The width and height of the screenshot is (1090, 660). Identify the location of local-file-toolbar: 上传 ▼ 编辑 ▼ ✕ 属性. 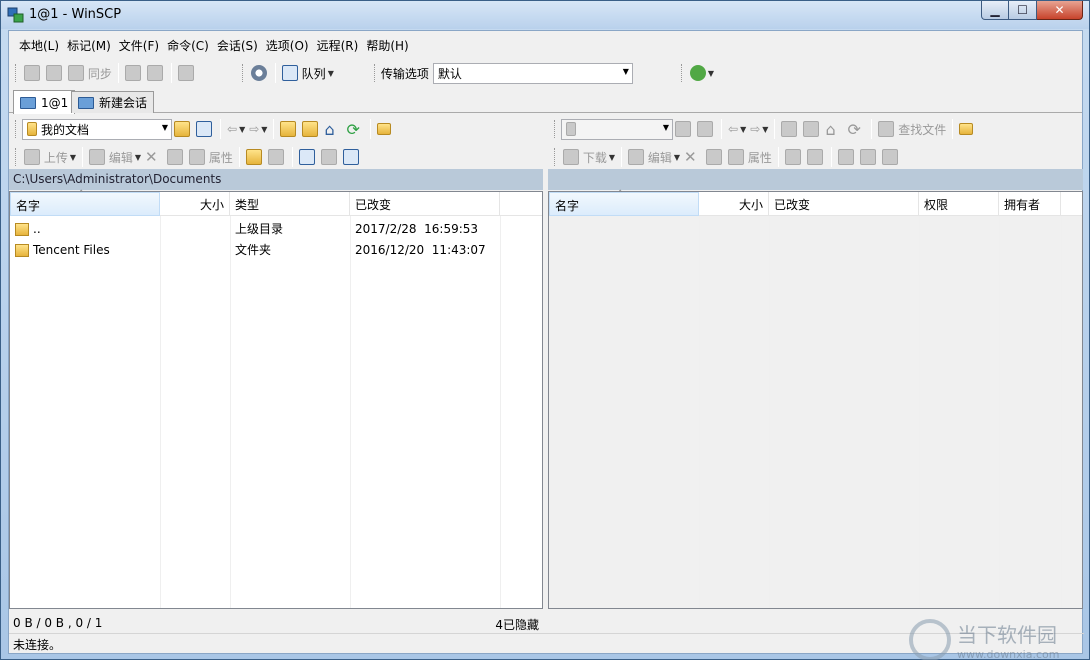
(276, 157).